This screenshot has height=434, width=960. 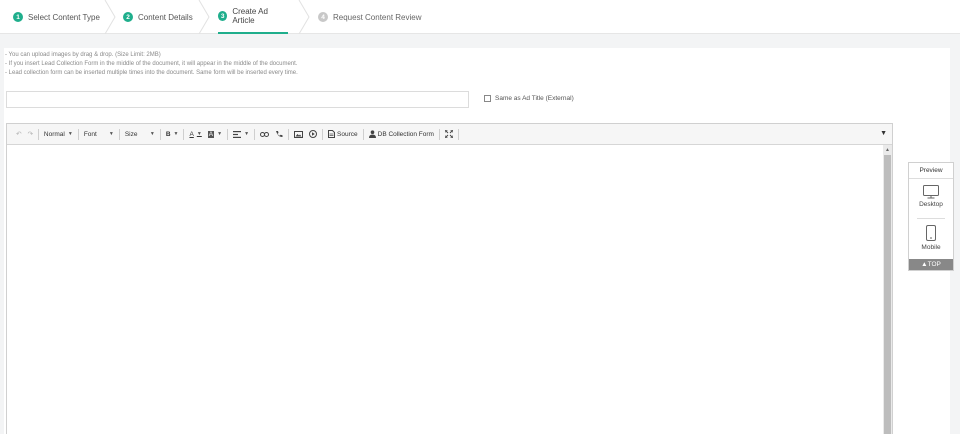 I want to click on phone-icon, so click(x=279, y=134).